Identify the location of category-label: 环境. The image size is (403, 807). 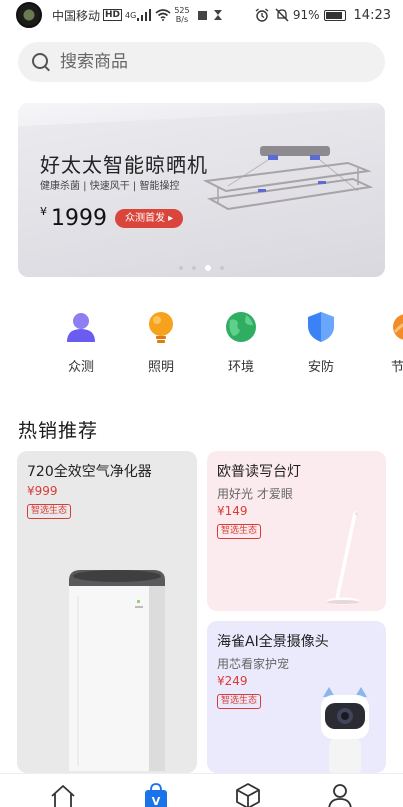
(240, 367).